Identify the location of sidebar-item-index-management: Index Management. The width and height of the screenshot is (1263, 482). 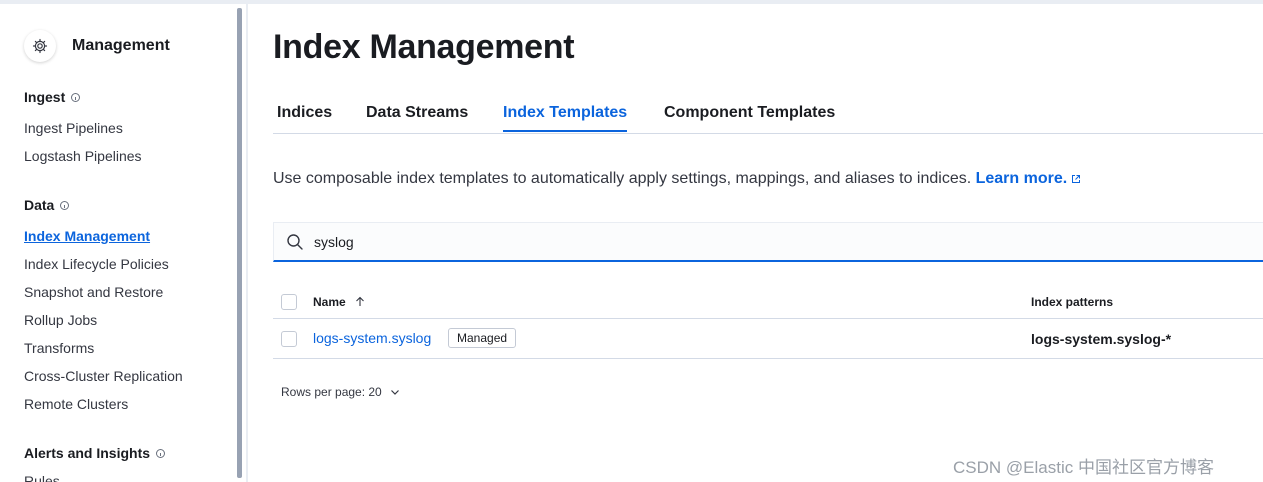
(87, 236).